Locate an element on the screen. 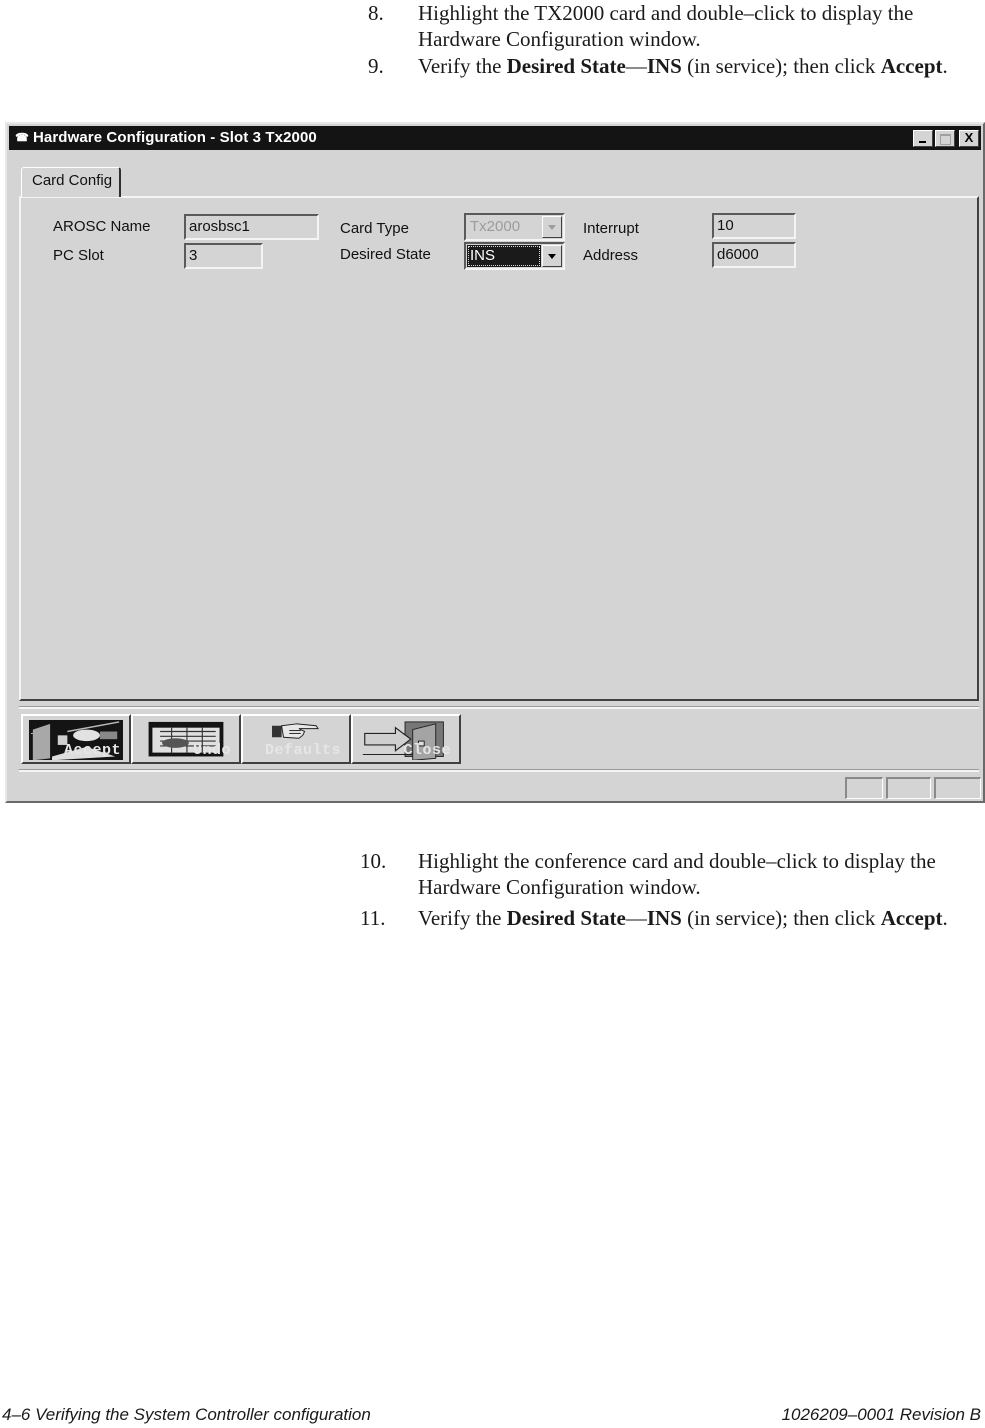 The image size is (985, 1428). defaults-label: Defaults is located at coordinates (302, 750).